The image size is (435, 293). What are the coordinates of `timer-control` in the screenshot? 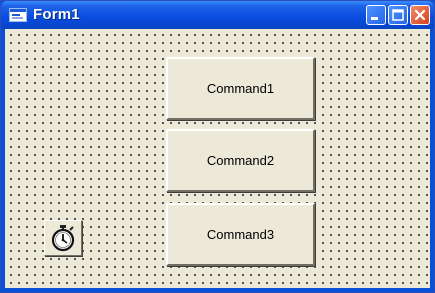 It's located at (63, 238).